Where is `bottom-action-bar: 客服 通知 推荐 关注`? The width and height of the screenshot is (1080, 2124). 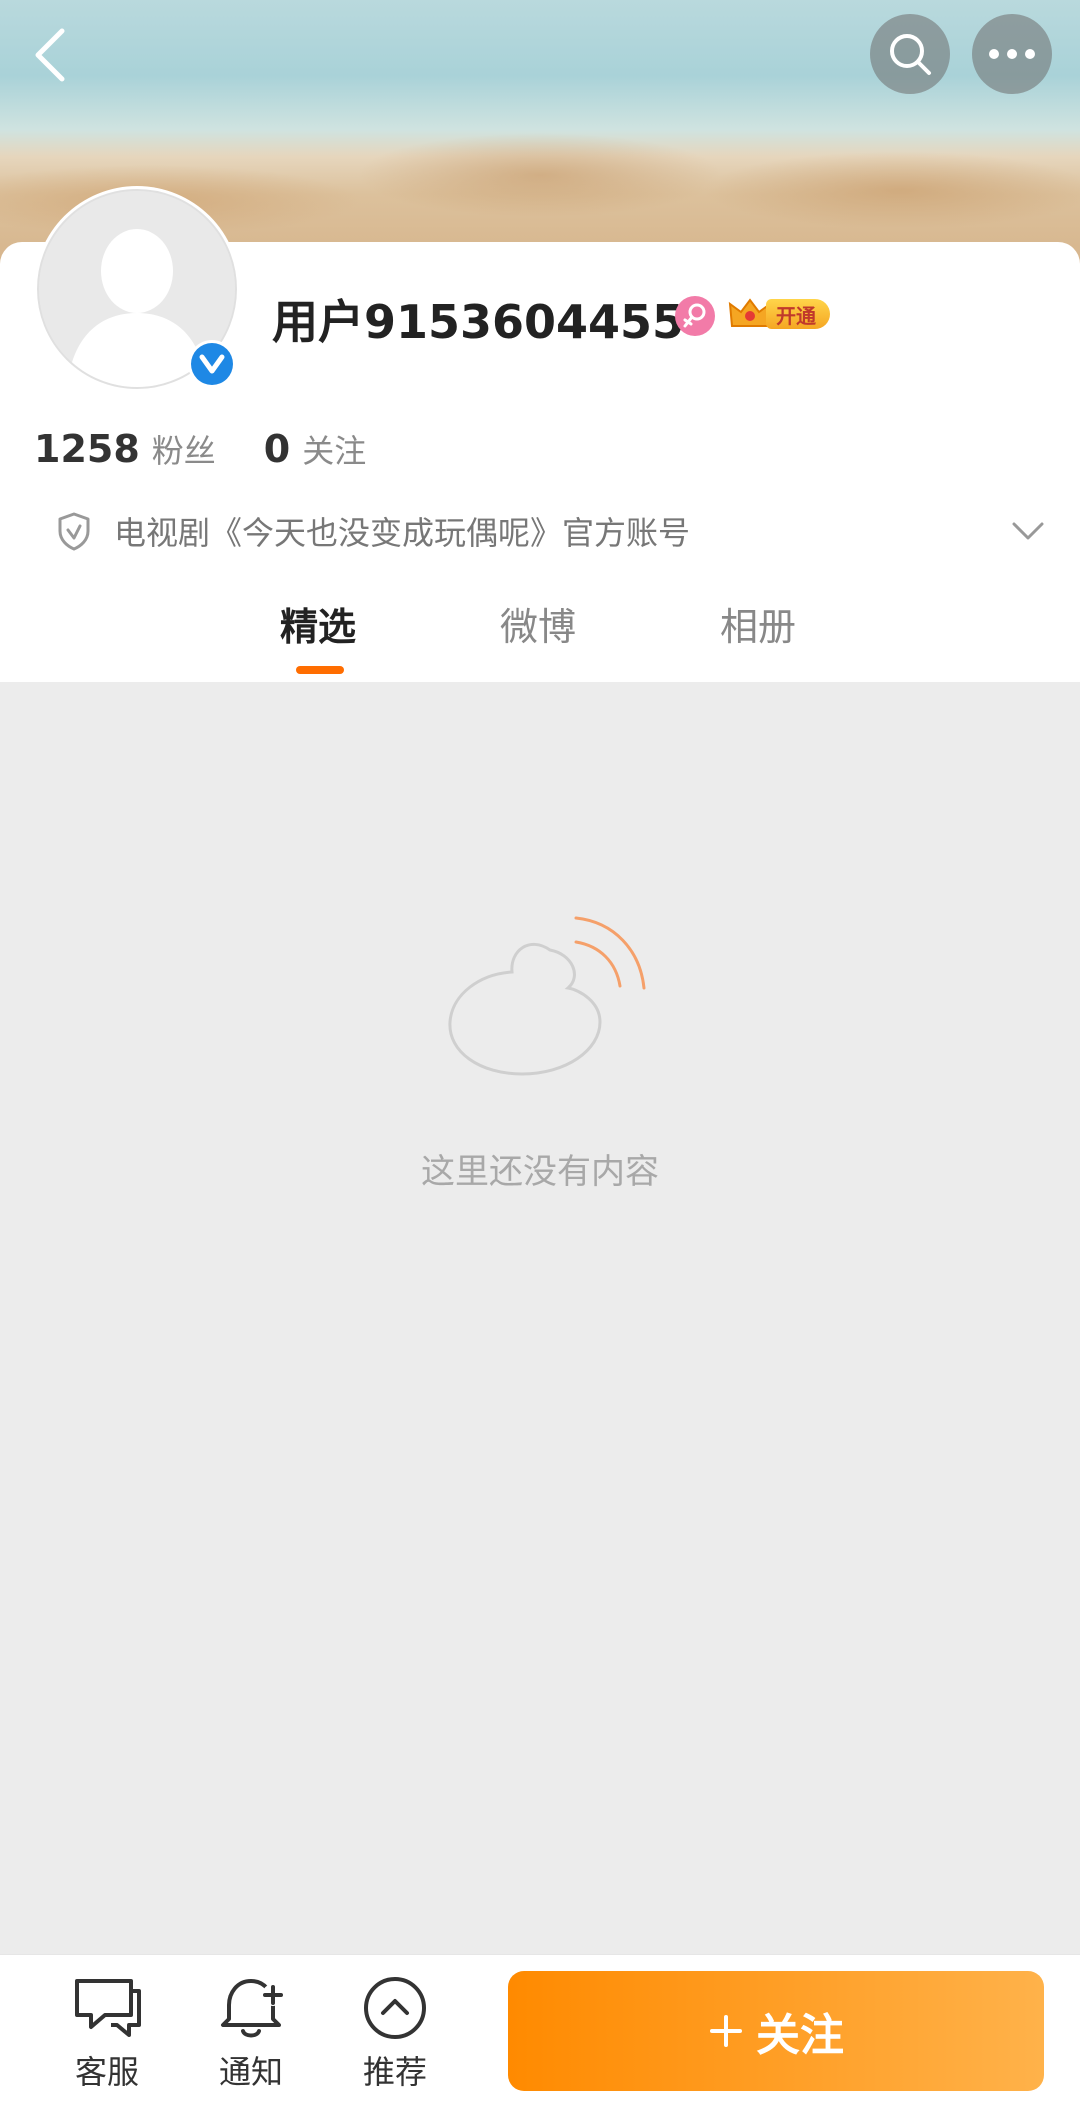
bottom-action-bar: 客服 通知 推荐 关注 is located at coordinates (540, 2039).